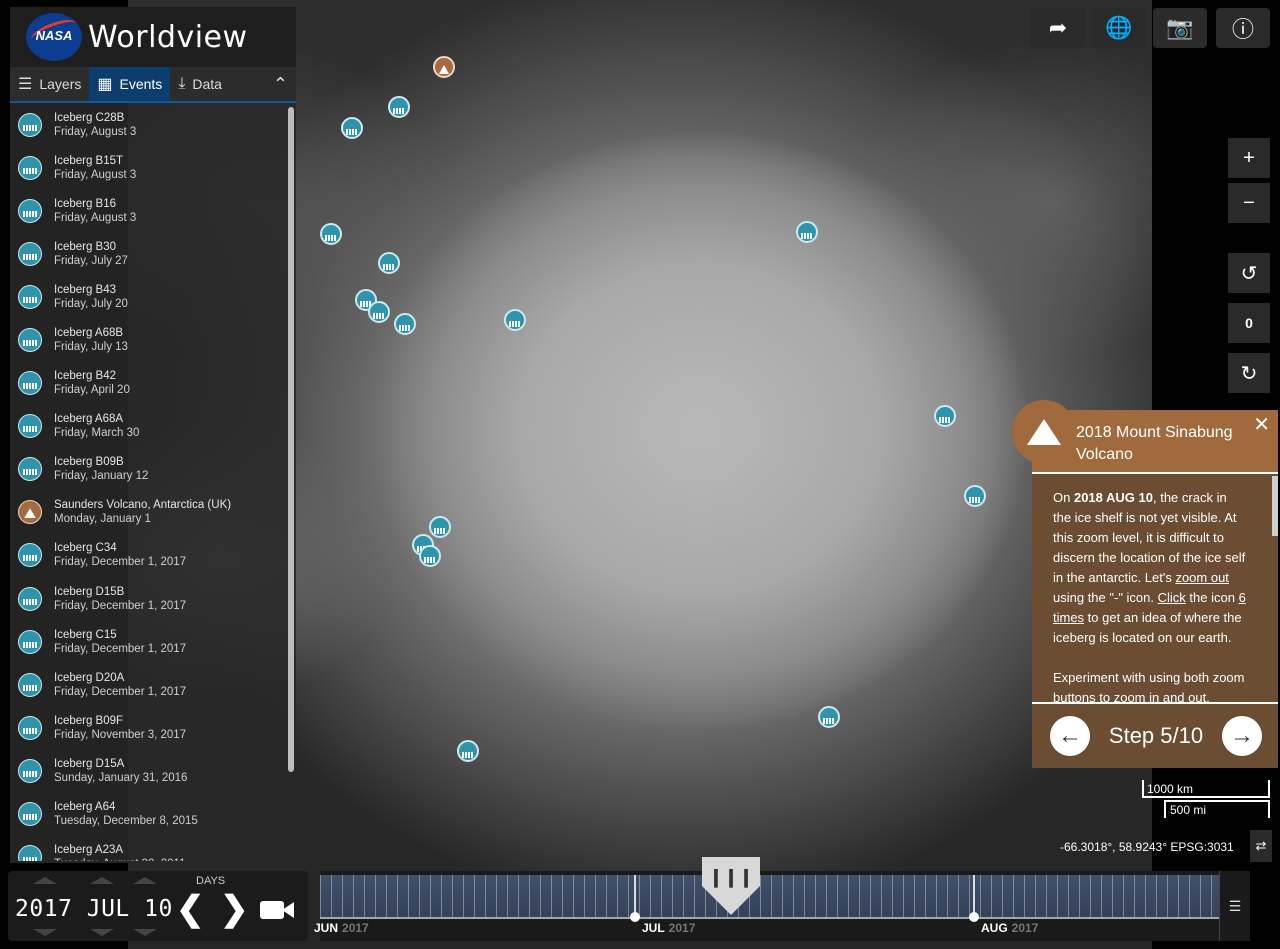 This screenshot has height=949, width=1280. I want to click on year-down-arrow, so click(45, 932).